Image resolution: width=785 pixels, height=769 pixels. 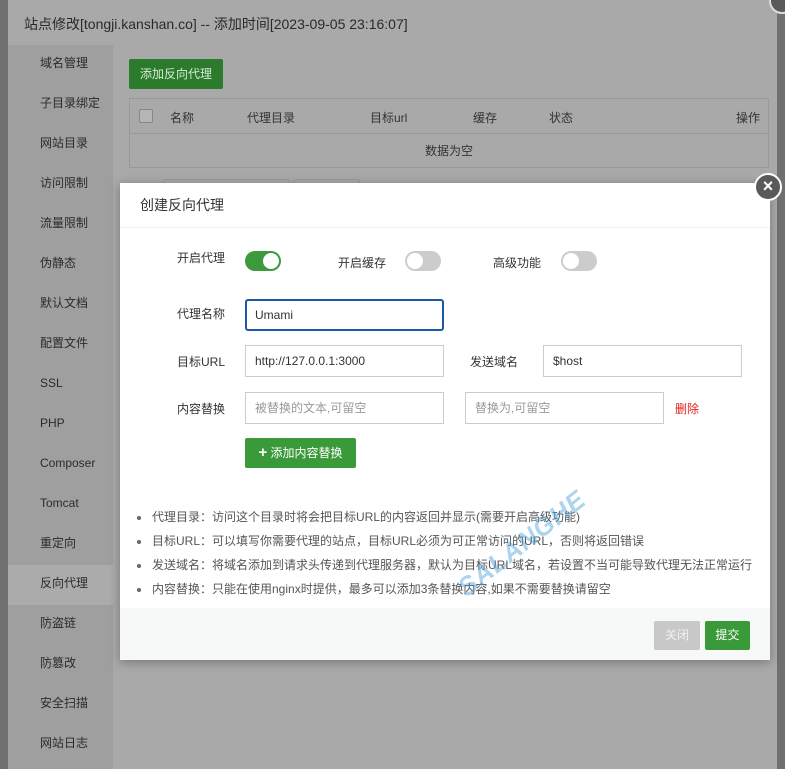 I want to click on sidebar-item: 防盗链, so click(x=60, y=625).